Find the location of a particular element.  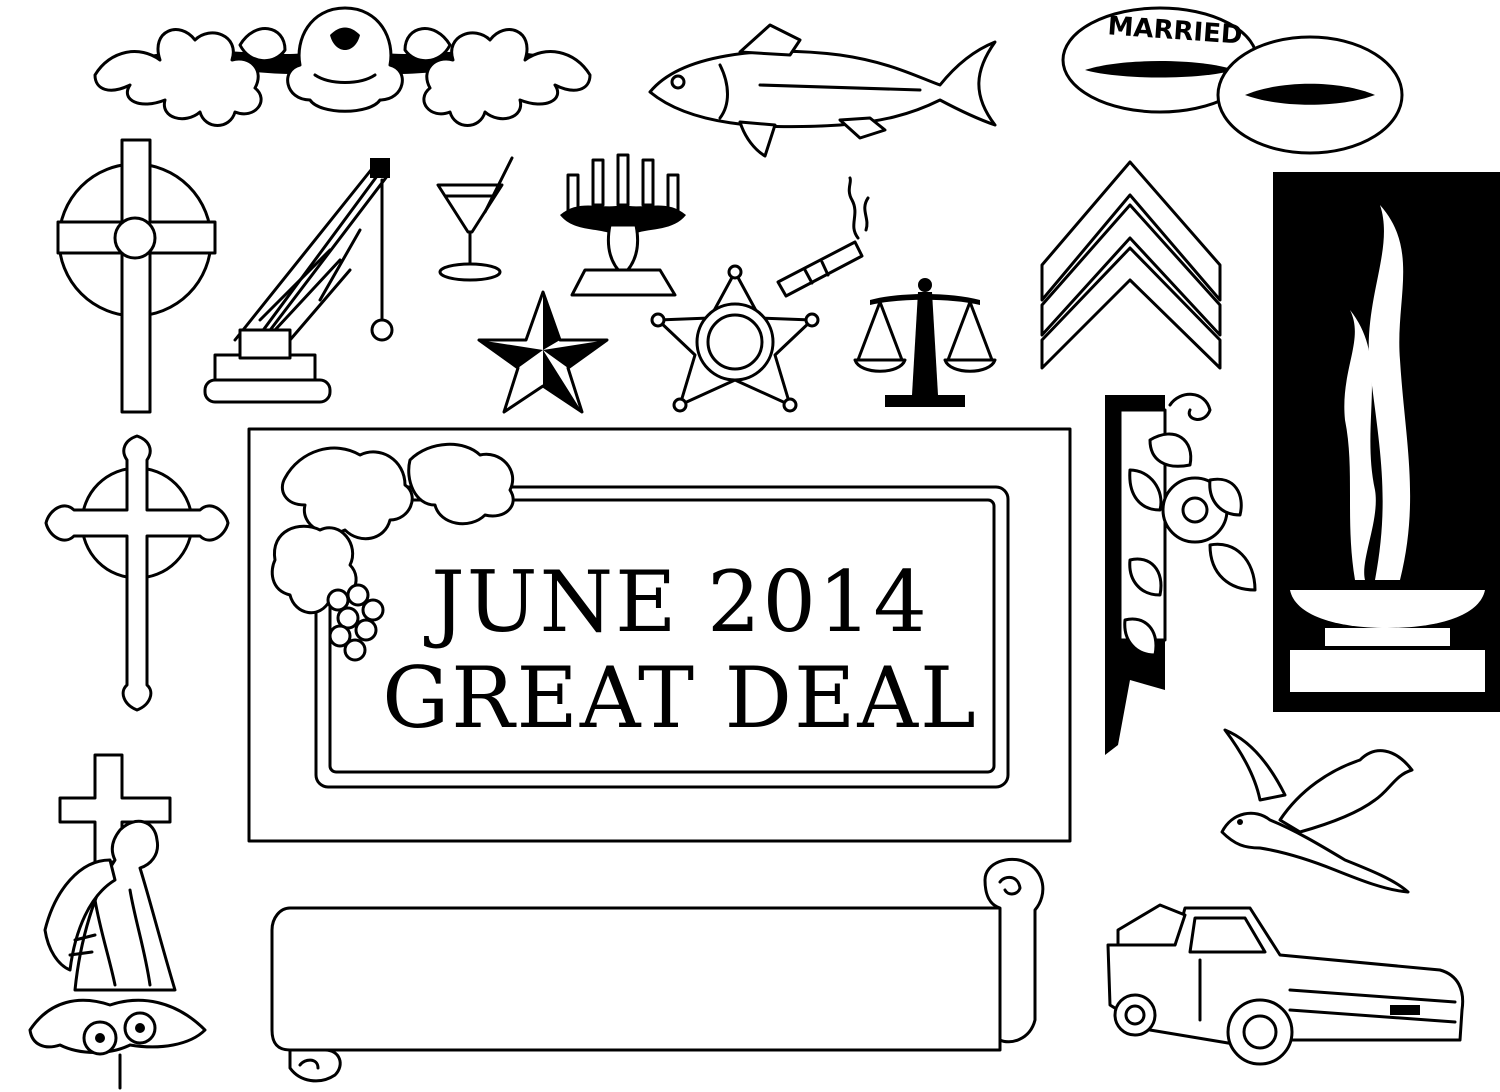

fleury-cross-icon is located at coordinates (137, 573).